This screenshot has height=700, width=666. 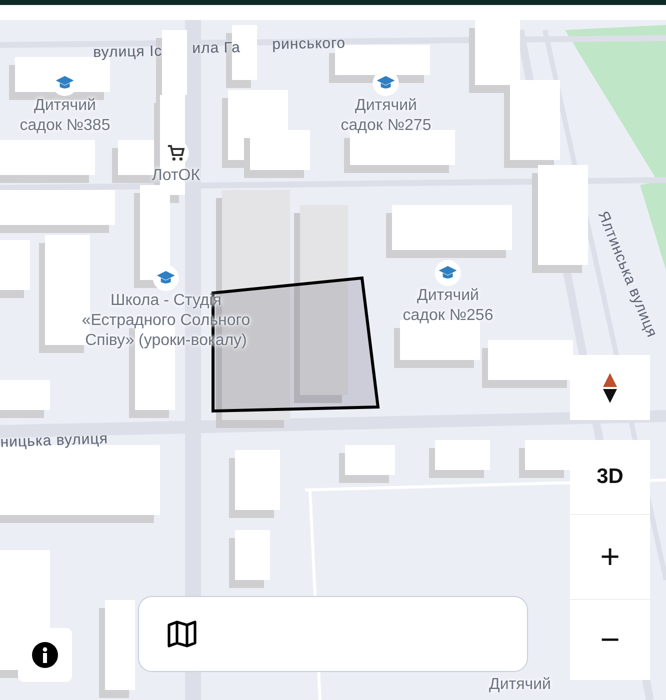 I want to click on zoom-in-button: +, so click(x=610, y=557).